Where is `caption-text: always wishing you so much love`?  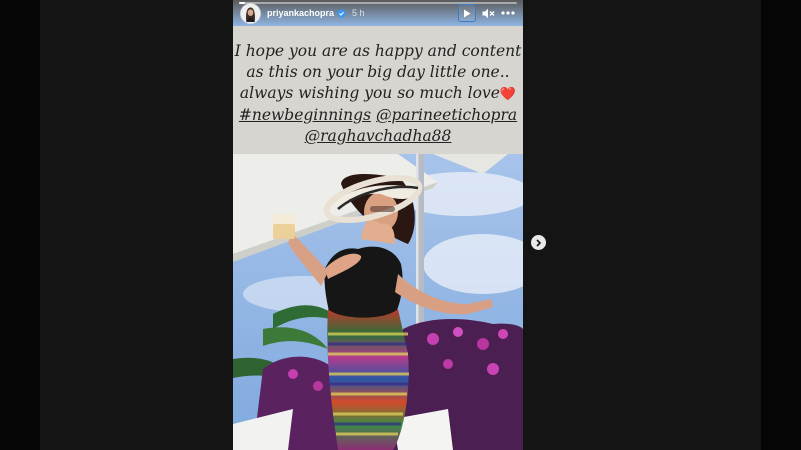
caption-text: always wishing you so much love is located at coordinates (369, 93).